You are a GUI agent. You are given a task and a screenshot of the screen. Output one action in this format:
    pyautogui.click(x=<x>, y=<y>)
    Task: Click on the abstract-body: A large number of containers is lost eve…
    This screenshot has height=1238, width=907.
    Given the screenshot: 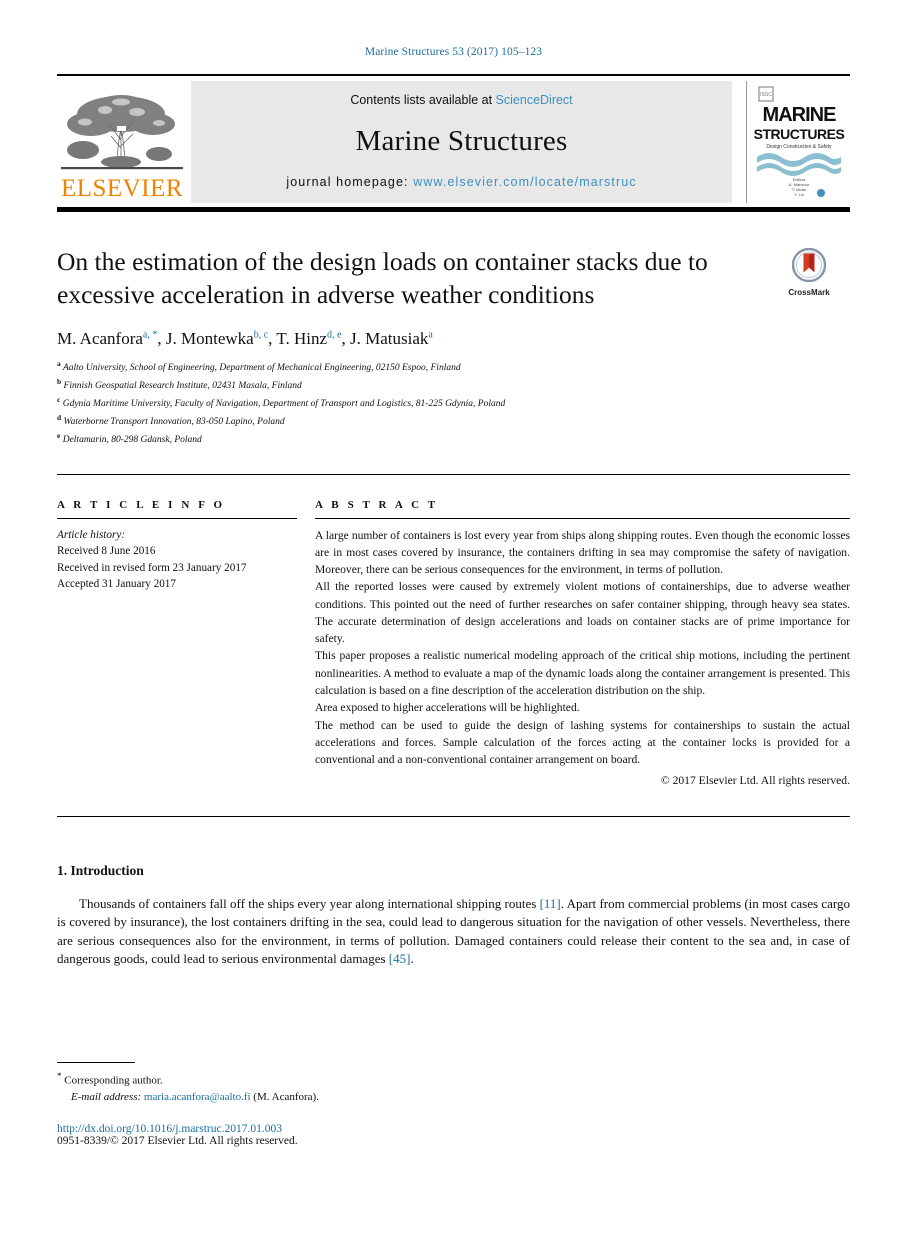 What is the action you would take?
    pyautogui.click(x=582, y=658)
    